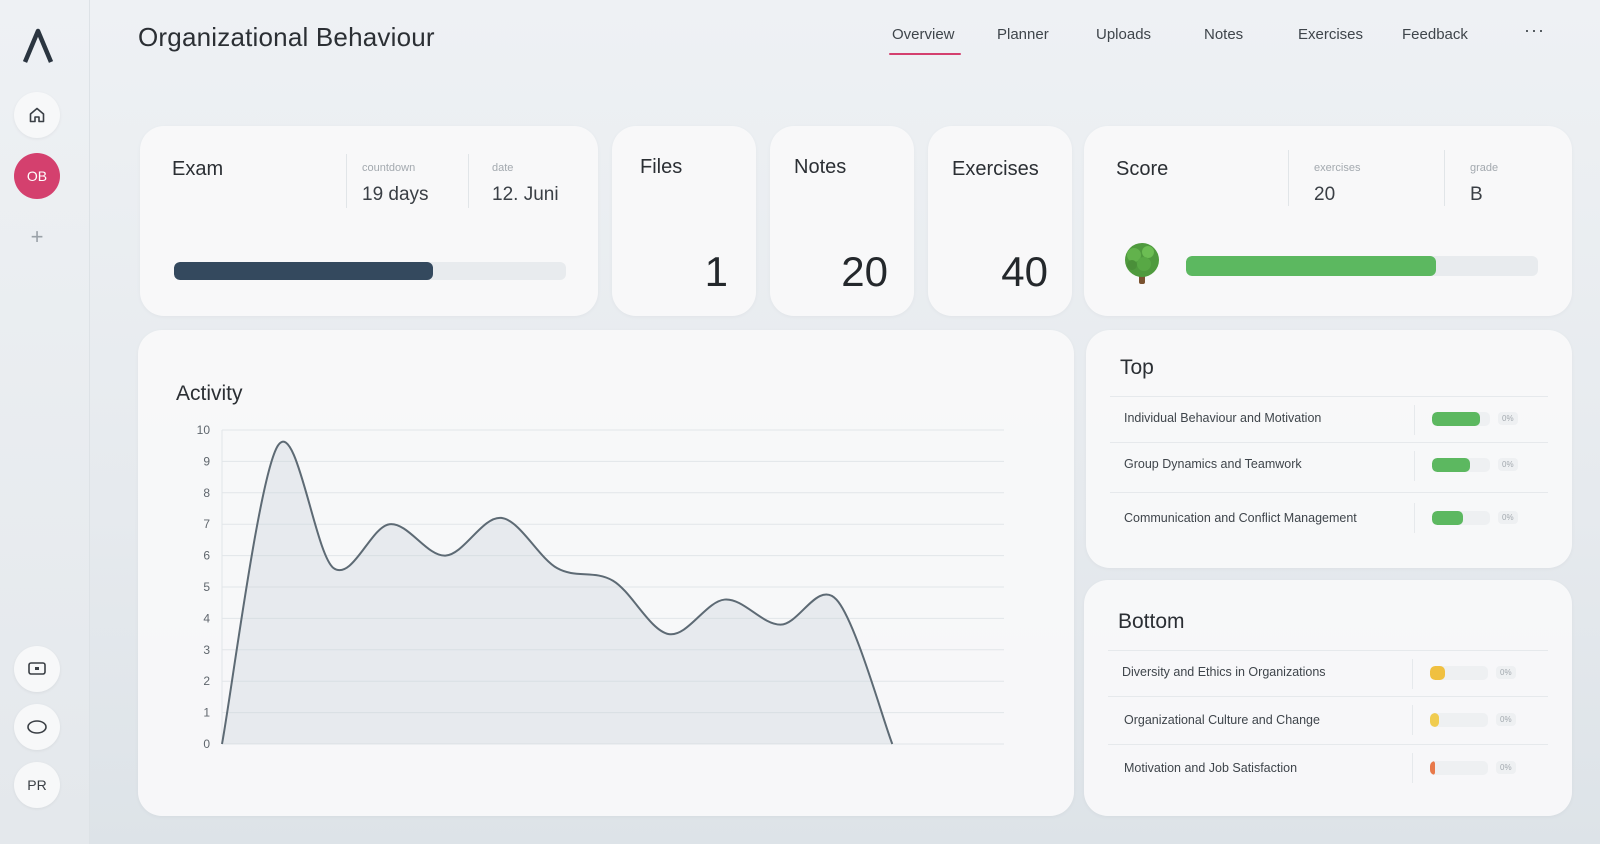 This screenshot has height=844, width=1600. What do you see at coordinates (1024, 271) in the screenshot?
I see `exercises-count: 40` at bounding box center [1024, 271].